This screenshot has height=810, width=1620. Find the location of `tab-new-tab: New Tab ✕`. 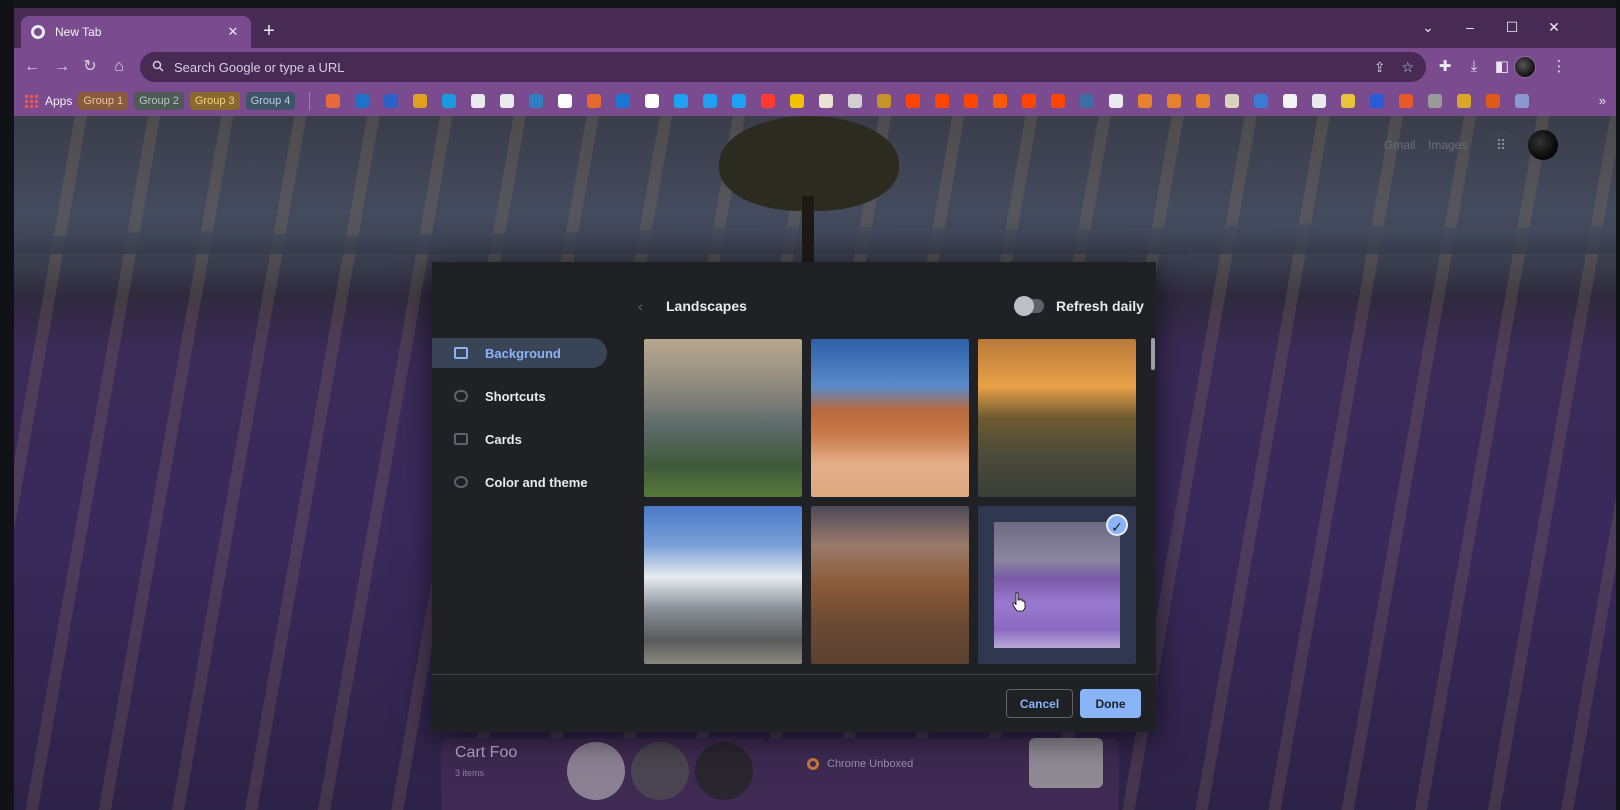

tab-new-tab: New Tab ✕ is located at coordinates (136, 32).